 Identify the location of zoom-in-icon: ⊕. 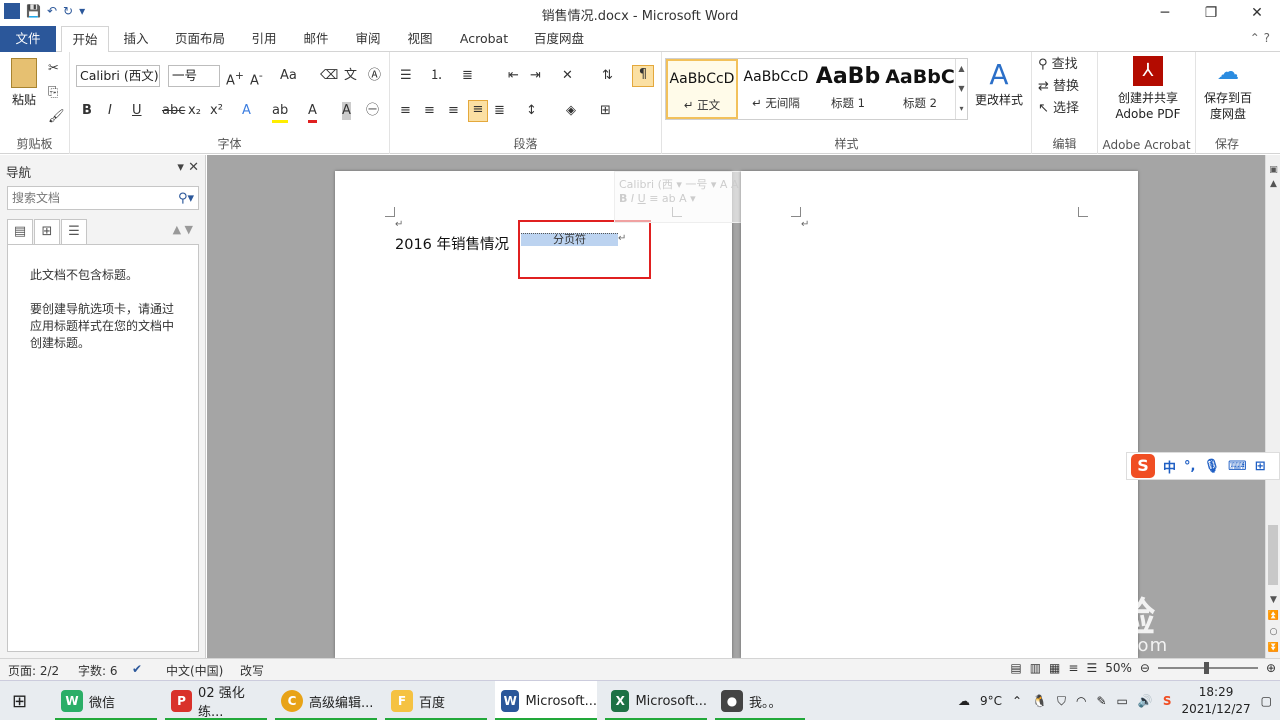
(1271, 668).